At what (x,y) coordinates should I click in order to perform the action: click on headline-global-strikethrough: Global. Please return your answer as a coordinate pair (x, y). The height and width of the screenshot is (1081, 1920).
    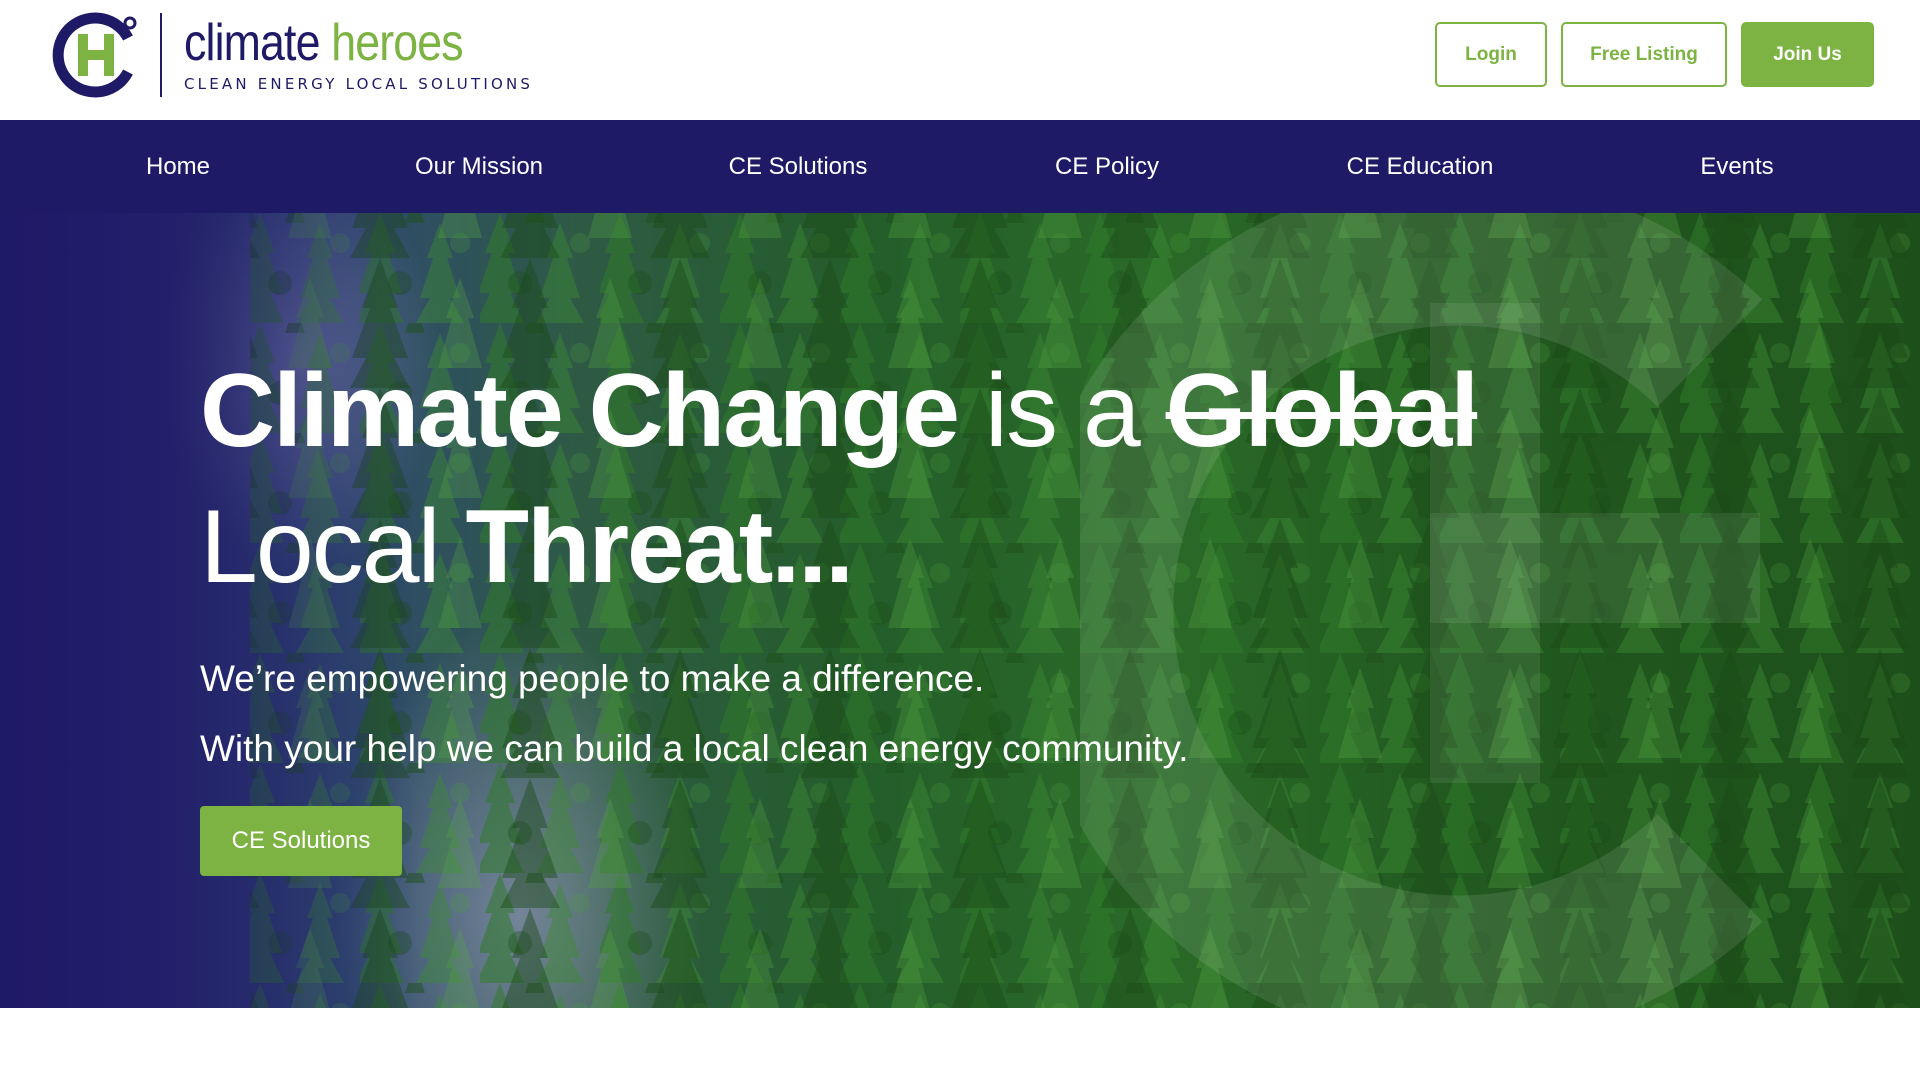
    Looking at the image, I should click on (1322, 411).